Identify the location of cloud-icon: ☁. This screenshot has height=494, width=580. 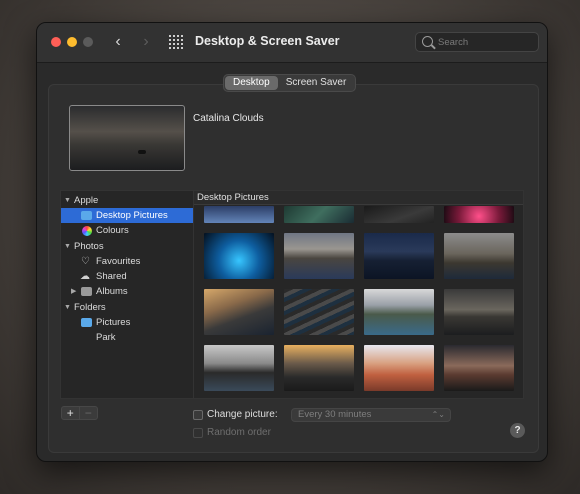
(85, 276).